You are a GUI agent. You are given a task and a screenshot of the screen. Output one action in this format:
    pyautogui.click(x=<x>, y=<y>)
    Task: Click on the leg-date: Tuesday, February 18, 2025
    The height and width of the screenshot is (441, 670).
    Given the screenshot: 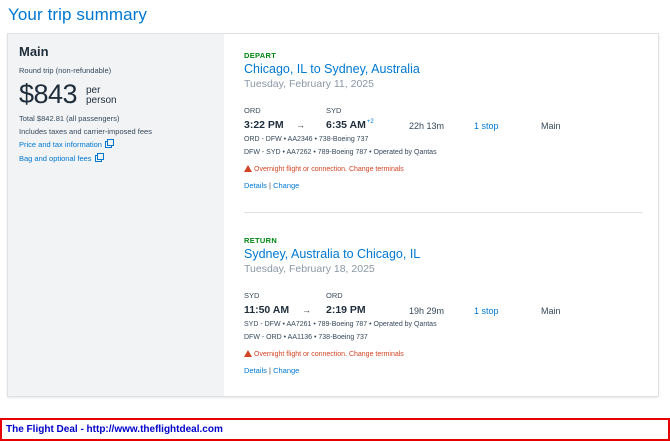 What is the action you would take?
    pyautogui.click(x=309, y=269)
    